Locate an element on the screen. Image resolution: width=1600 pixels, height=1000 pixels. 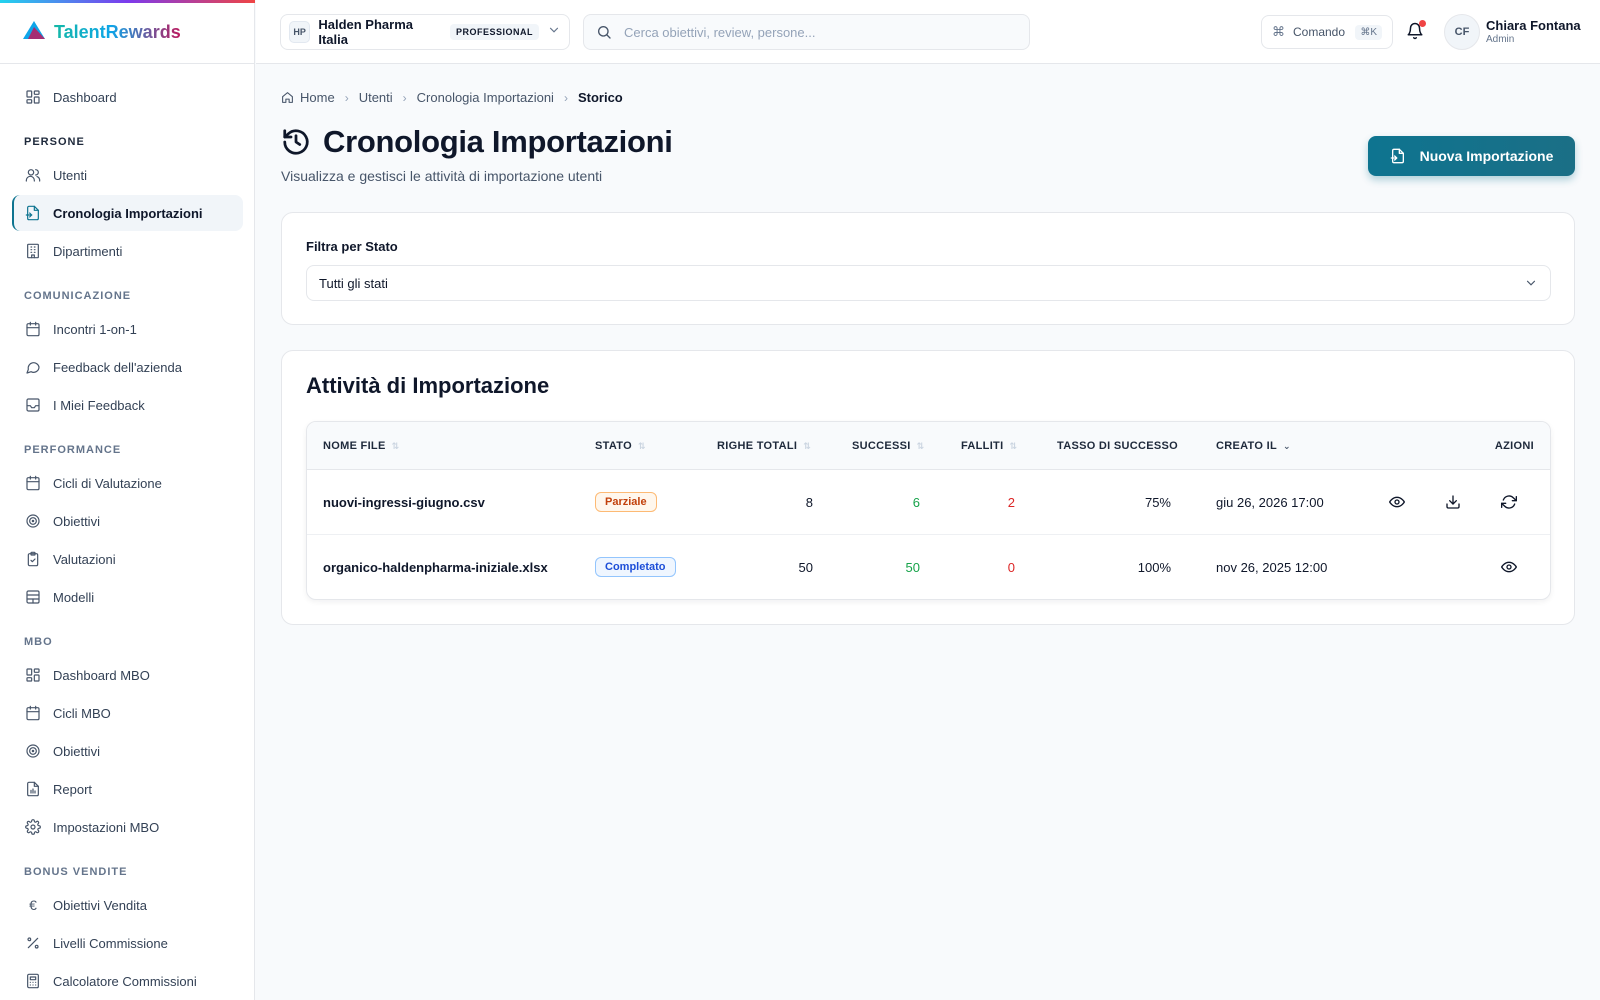
command-palette-button: ⌘ Comando ⌘K is located at coordinates (1327, 32).